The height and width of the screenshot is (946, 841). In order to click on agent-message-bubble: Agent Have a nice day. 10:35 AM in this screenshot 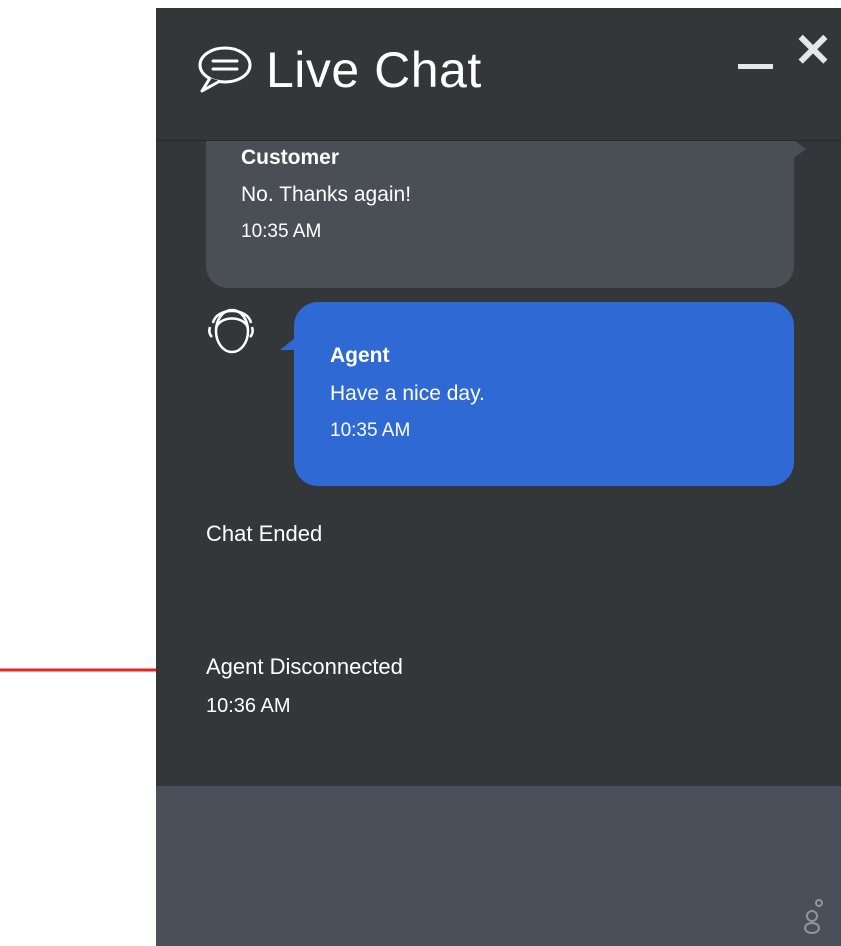, I will do `click(537, 394)`.